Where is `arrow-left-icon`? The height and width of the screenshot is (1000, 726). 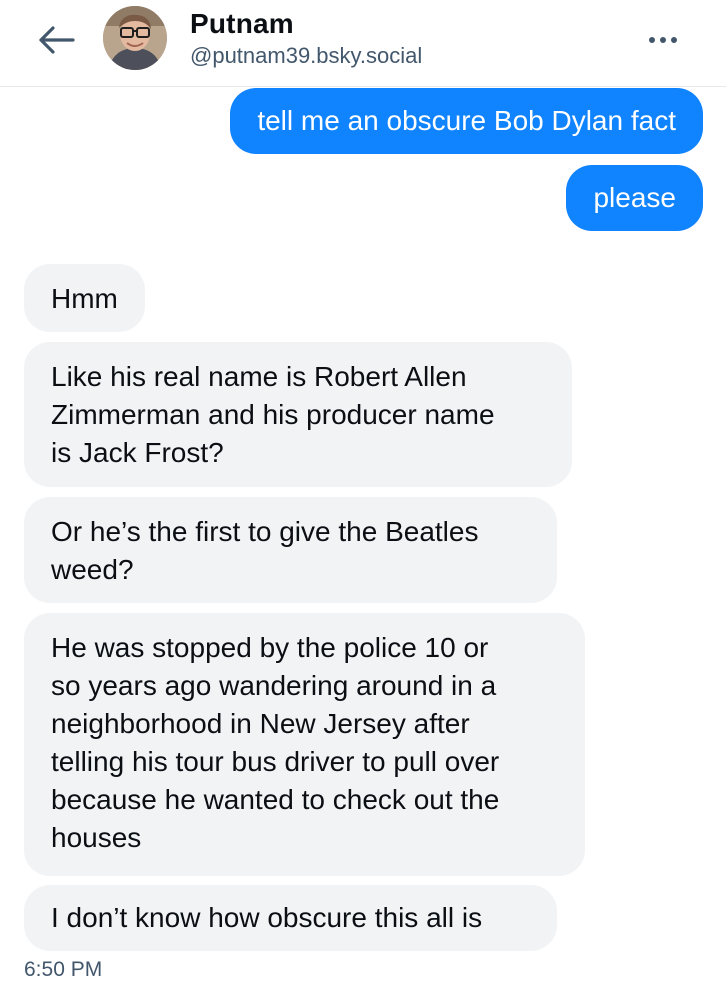 arrow-left-icon is located at coordinates (57, 40).